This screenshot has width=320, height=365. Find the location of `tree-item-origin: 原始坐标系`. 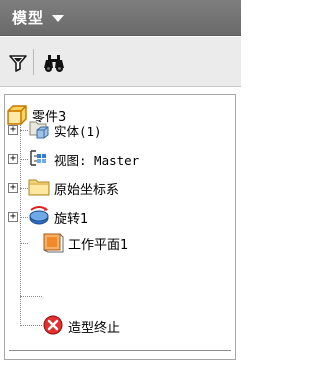

tree-item-origin: 原始坐标系 is located at coordinates (113, 188).